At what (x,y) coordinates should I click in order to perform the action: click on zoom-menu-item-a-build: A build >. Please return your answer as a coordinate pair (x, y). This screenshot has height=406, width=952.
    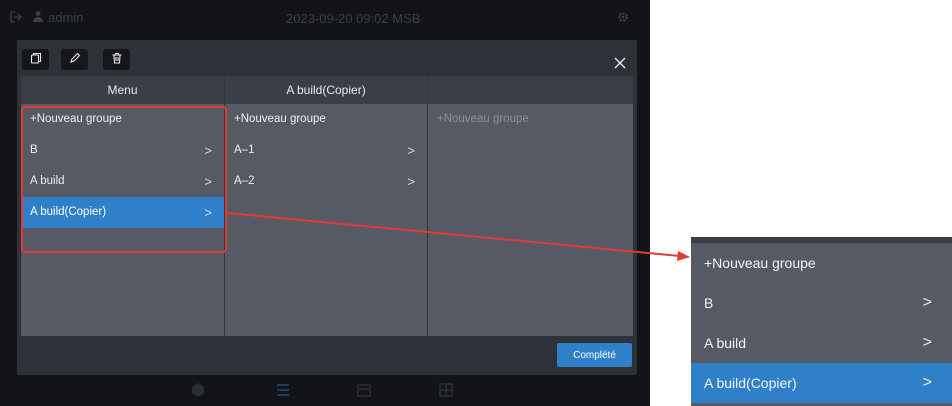
    Looking at the image, I should click on (821, 343).